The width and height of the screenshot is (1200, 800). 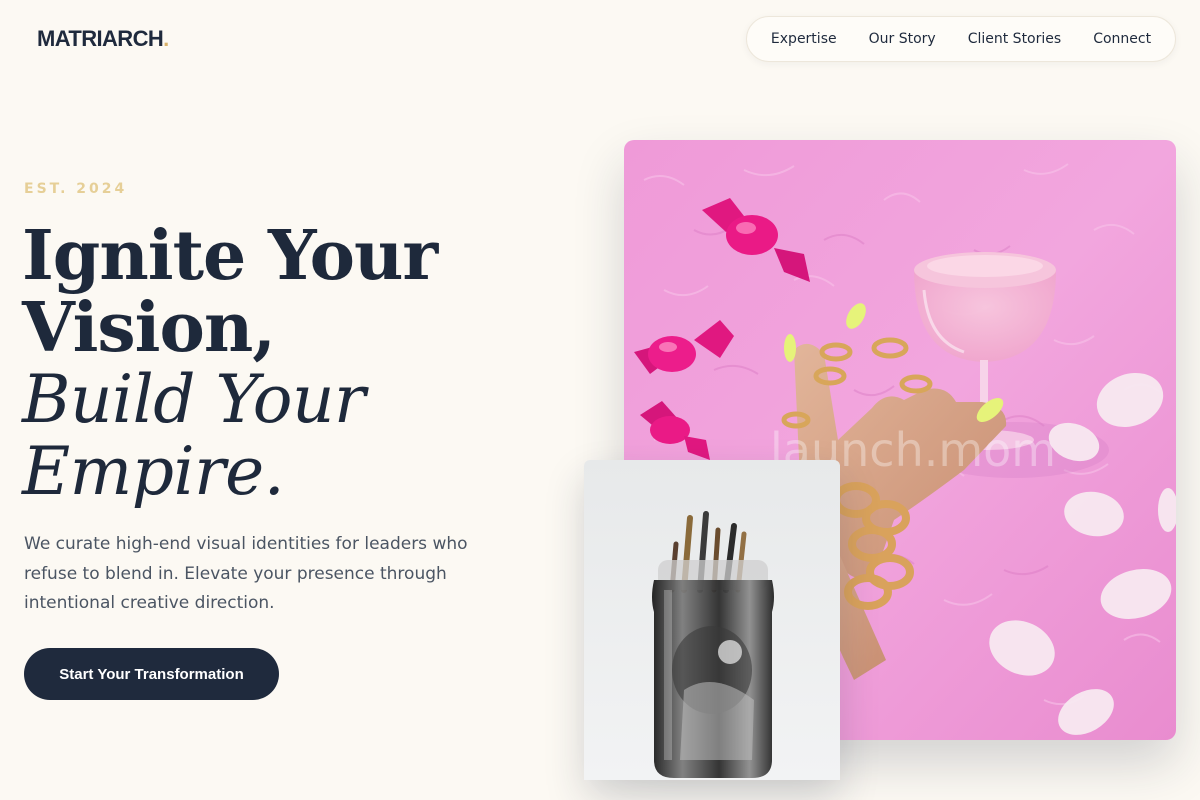 I want to click on nav-link-our-story: Our Story, so click(x=902, y=39).